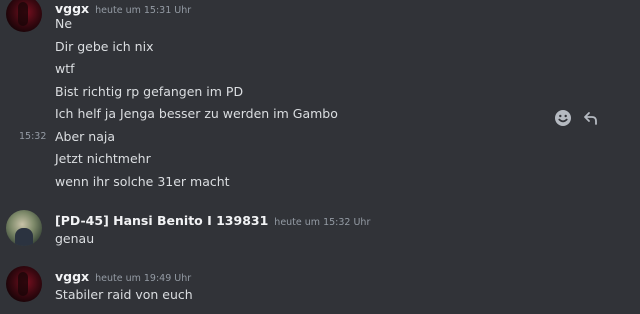 The width and height of the screenshot is (640, 314). Describe the element at coordinates (65, 68) in the screenshot. I see `message-text: wtf` at that location.